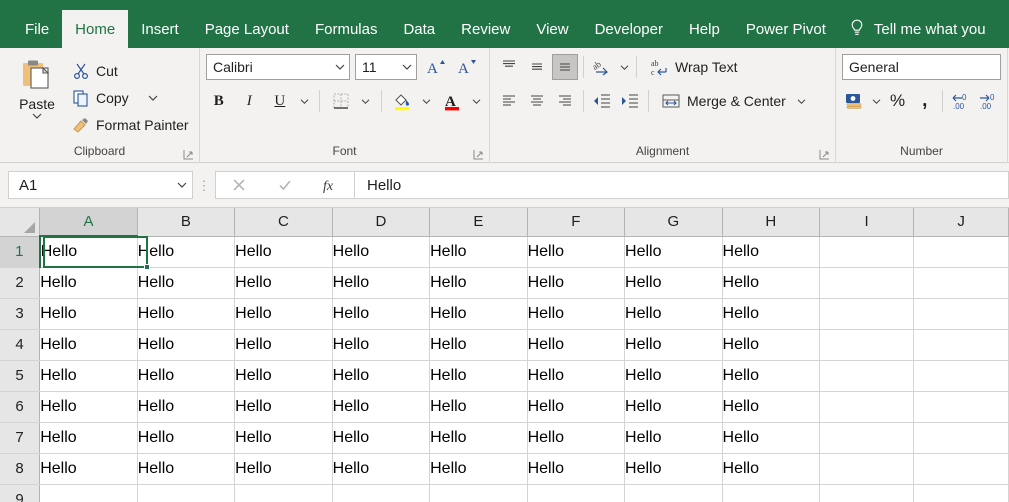 Image resolution: width=1009 pixels, height=502 pixels. What do you see at coordinates (602, 101) in the screenshot?
I see `decrease-indent-button` at bounding box center [602, 101].